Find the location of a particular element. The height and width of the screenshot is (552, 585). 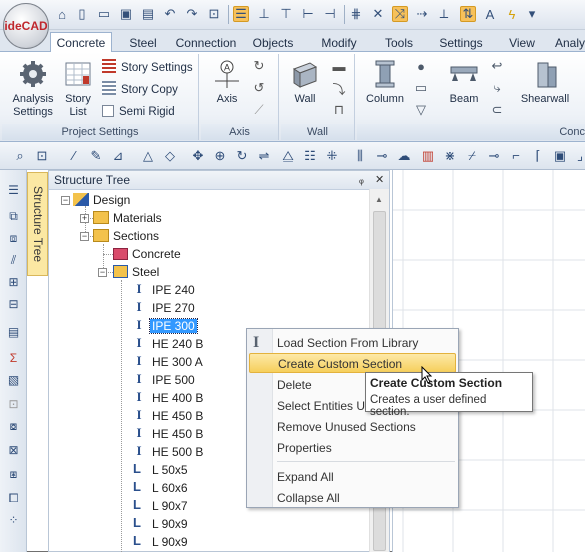

menu-item-properties: Properties is located at coordinates (304, 448).